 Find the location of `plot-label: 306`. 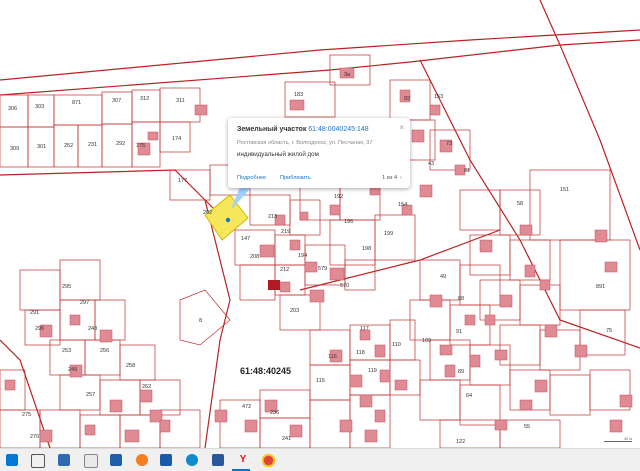

plot-label: 306 is located at coordinates (12, 109).